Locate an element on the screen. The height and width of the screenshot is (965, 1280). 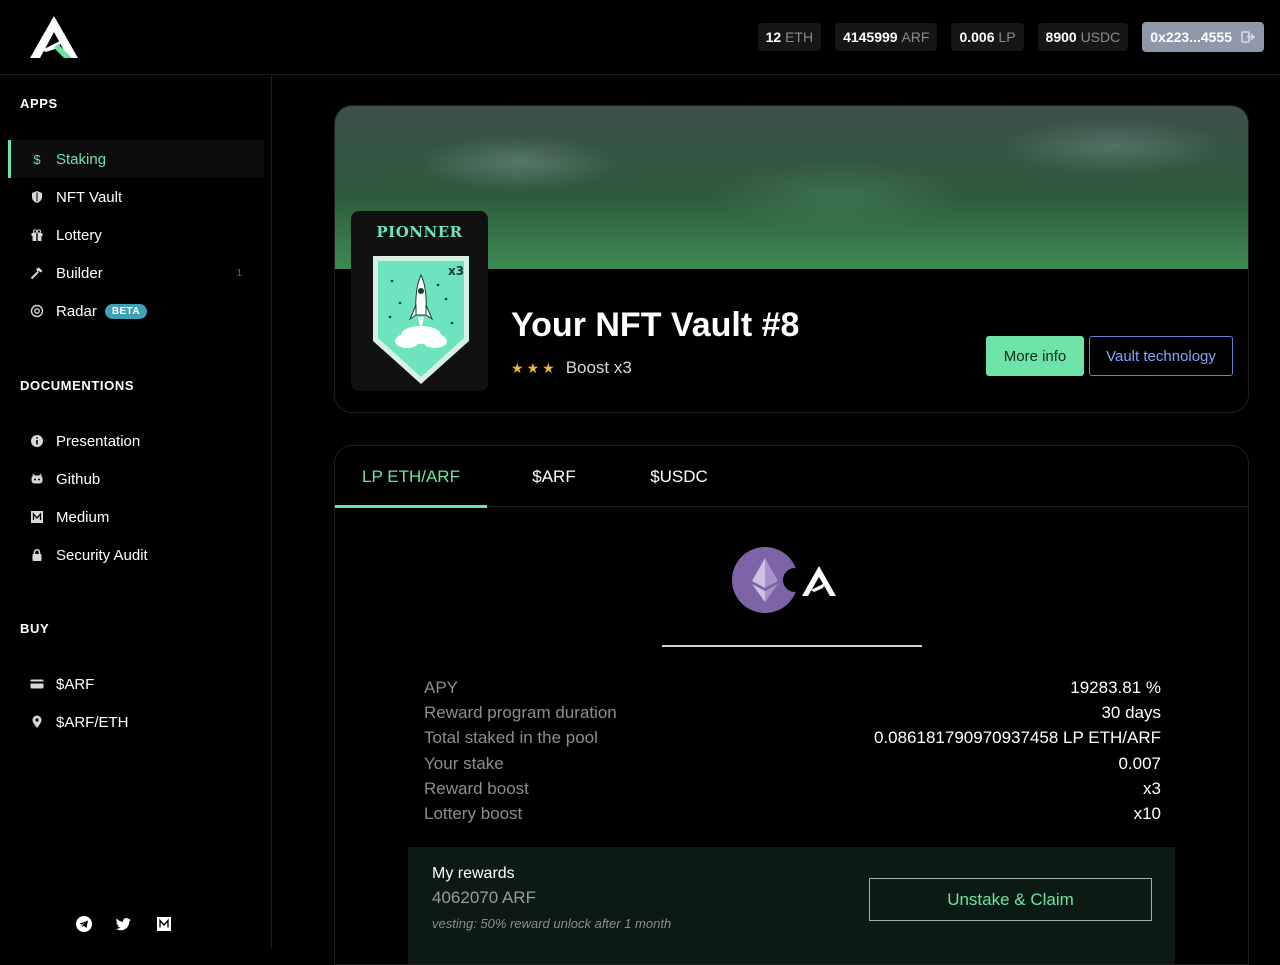
vault-rating: ★ ★ ★ Boost x3 is located at coordinates (571, 368).